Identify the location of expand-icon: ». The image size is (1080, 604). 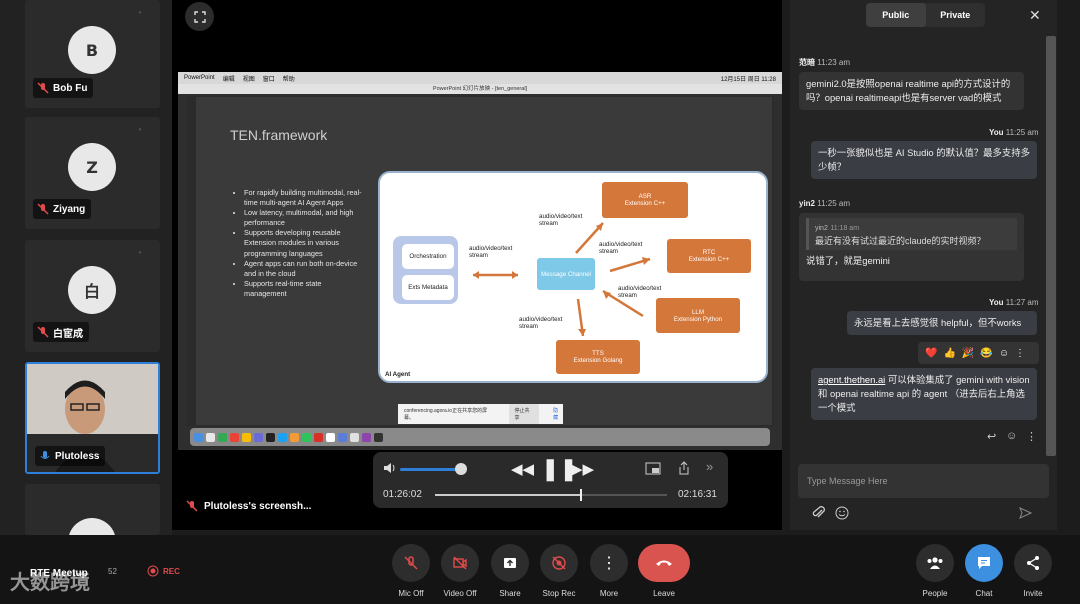
(709, 466).